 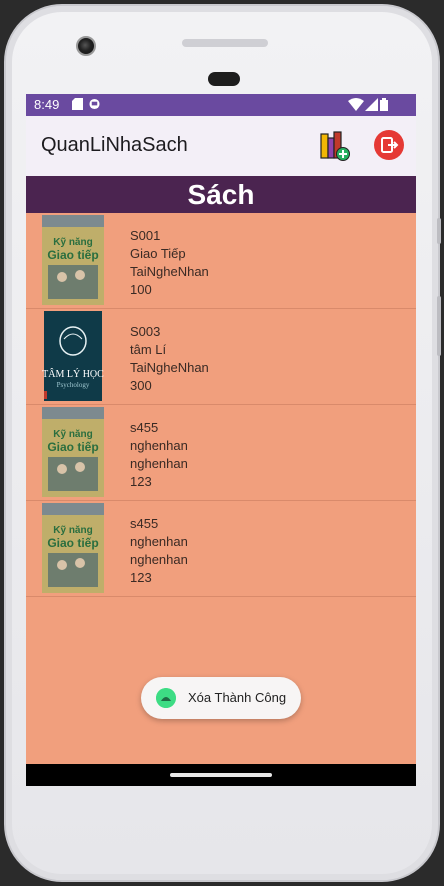 I want to click on status-time: 8:49, so click(x=47, y=104).